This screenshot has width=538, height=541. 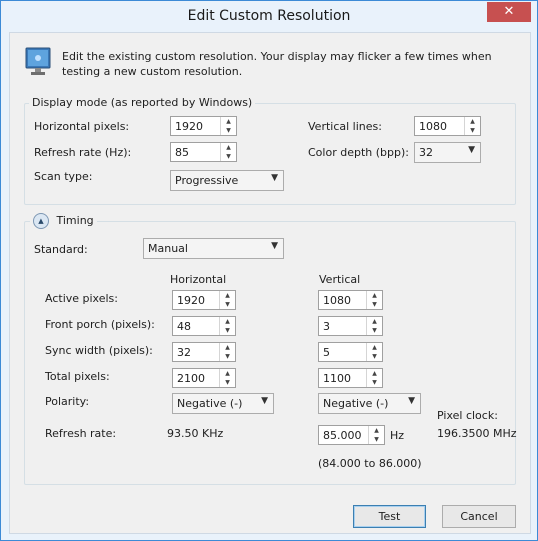 I want to click on sync-width-v-value: 5, so click(x=326, y=352).